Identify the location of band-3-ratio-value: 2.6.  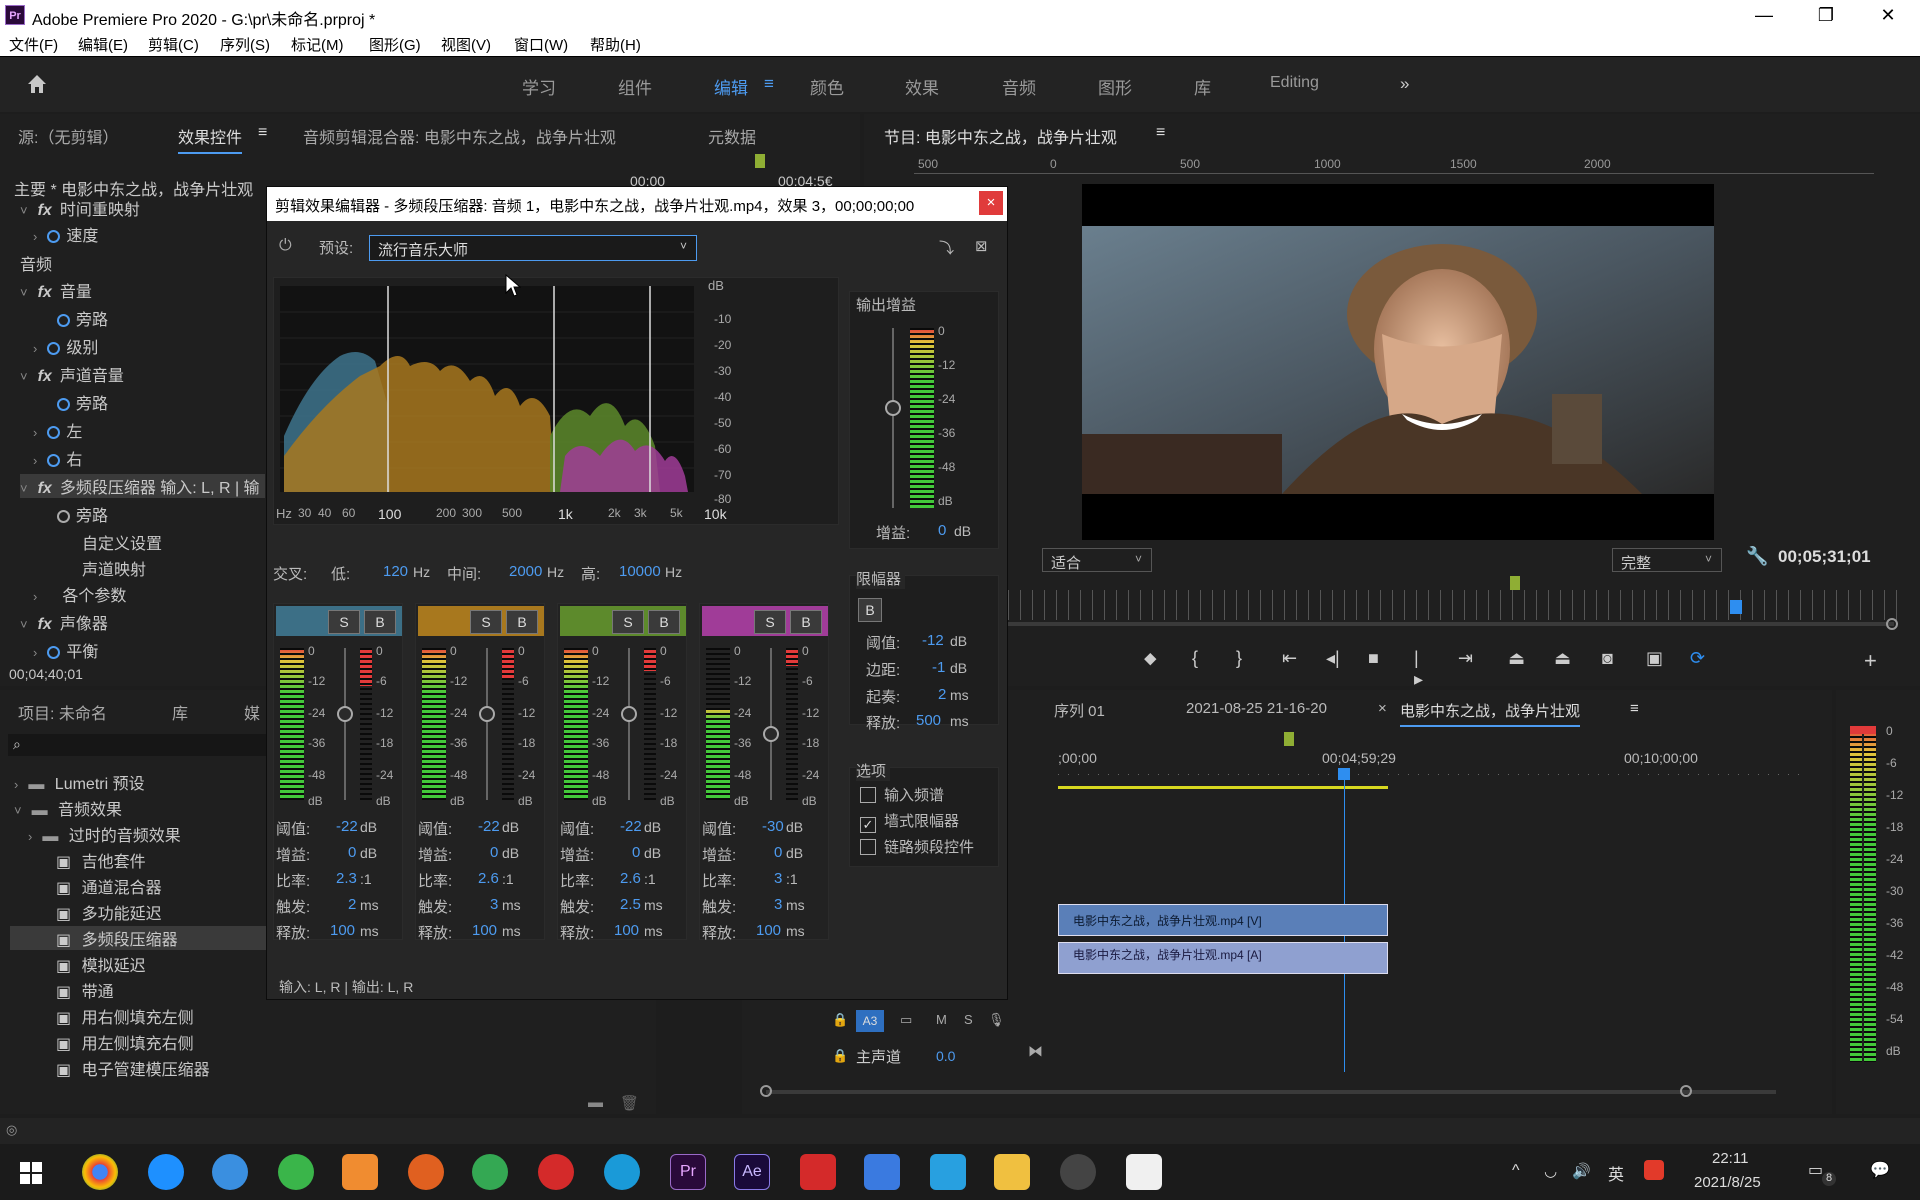
(630, 878).